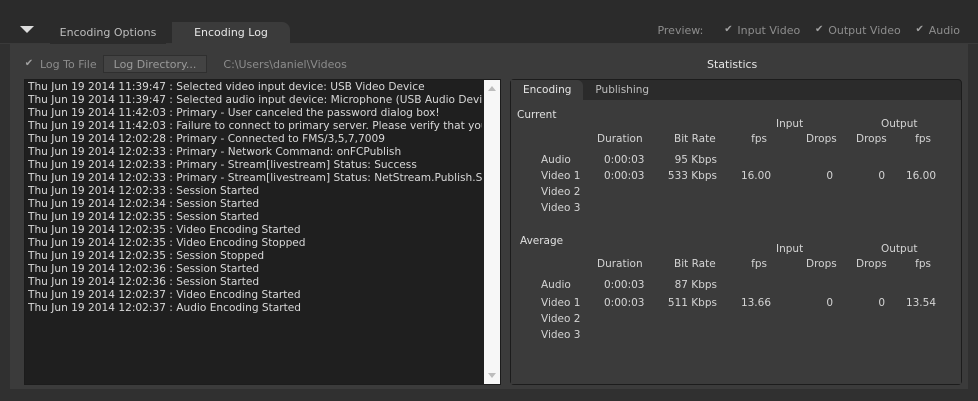 The width and height of the screenshot is (978, 401). Describe the element at coordinates (624, 285) in the screenshot. I see `avg-audio-duration: 0:00:03` at that location.